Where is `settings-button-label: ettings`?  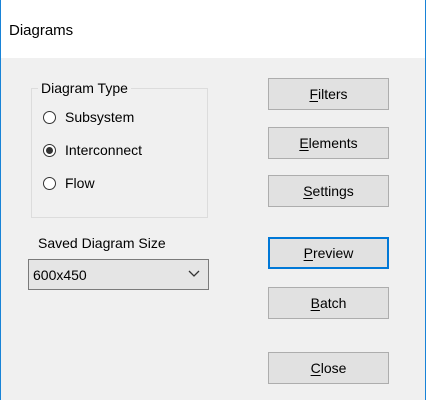
settings-button-label: ettings is located at coordinates (333, 191).